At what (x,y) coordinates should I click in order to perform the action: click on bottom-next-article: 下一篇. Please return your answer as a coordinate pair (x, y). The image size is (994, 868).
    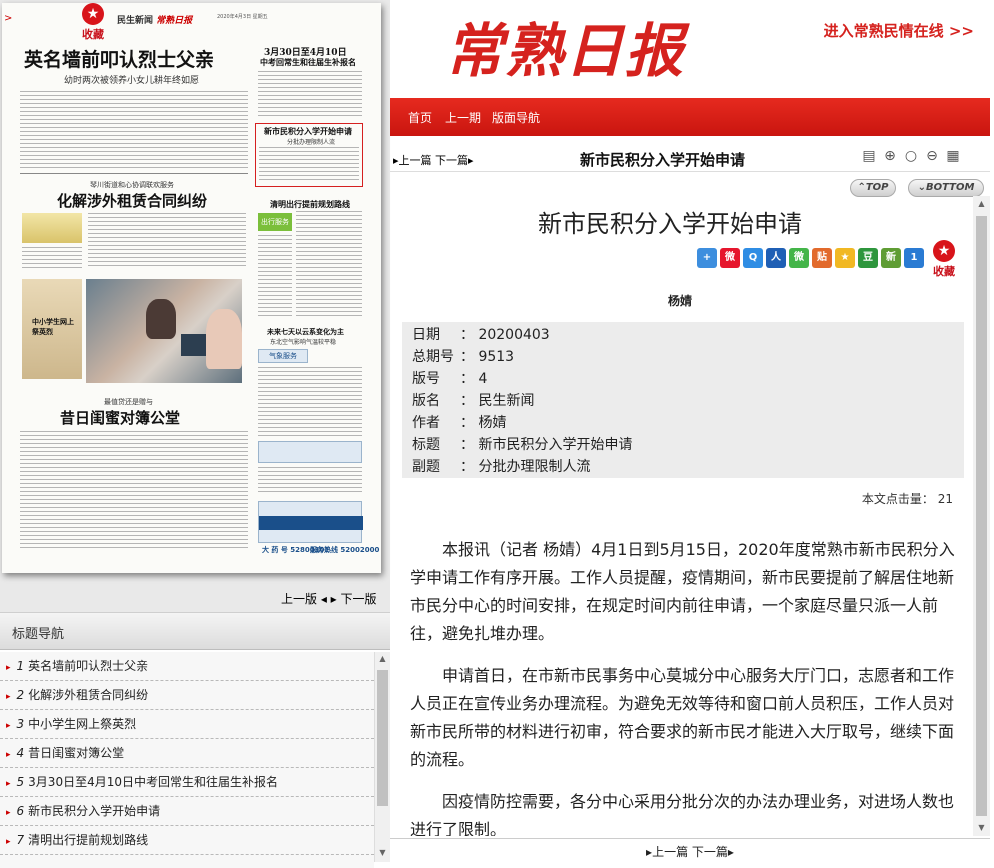
    Looking at the image, I should click on (710, 852).